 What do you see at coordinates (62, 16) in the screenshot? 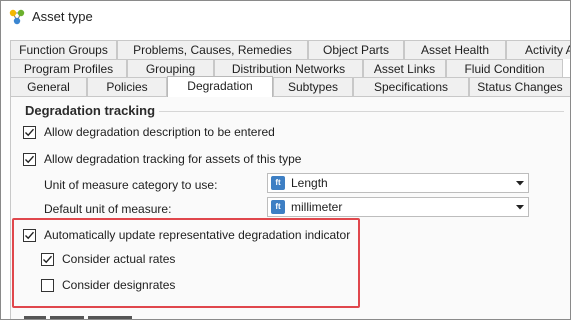
I see `window-title: Asset type` at bounding box center [62, 16].